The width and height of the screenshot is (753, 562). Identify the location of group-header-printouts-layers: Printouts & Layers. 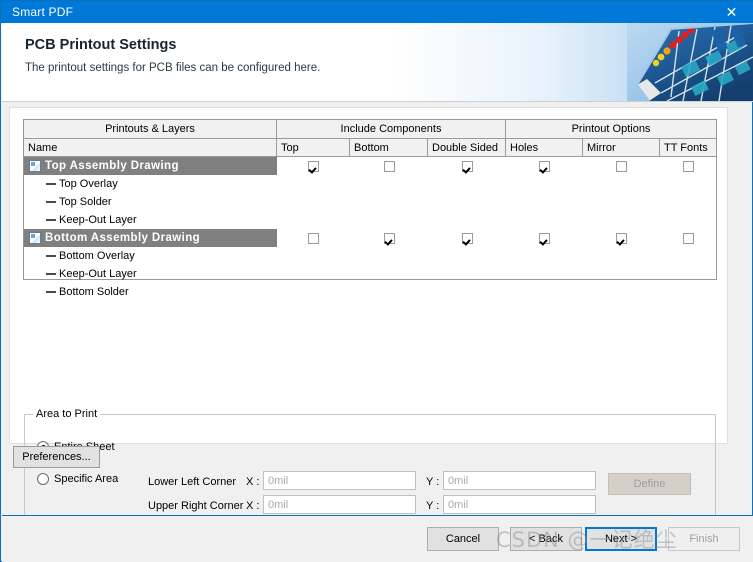
(150, 129).